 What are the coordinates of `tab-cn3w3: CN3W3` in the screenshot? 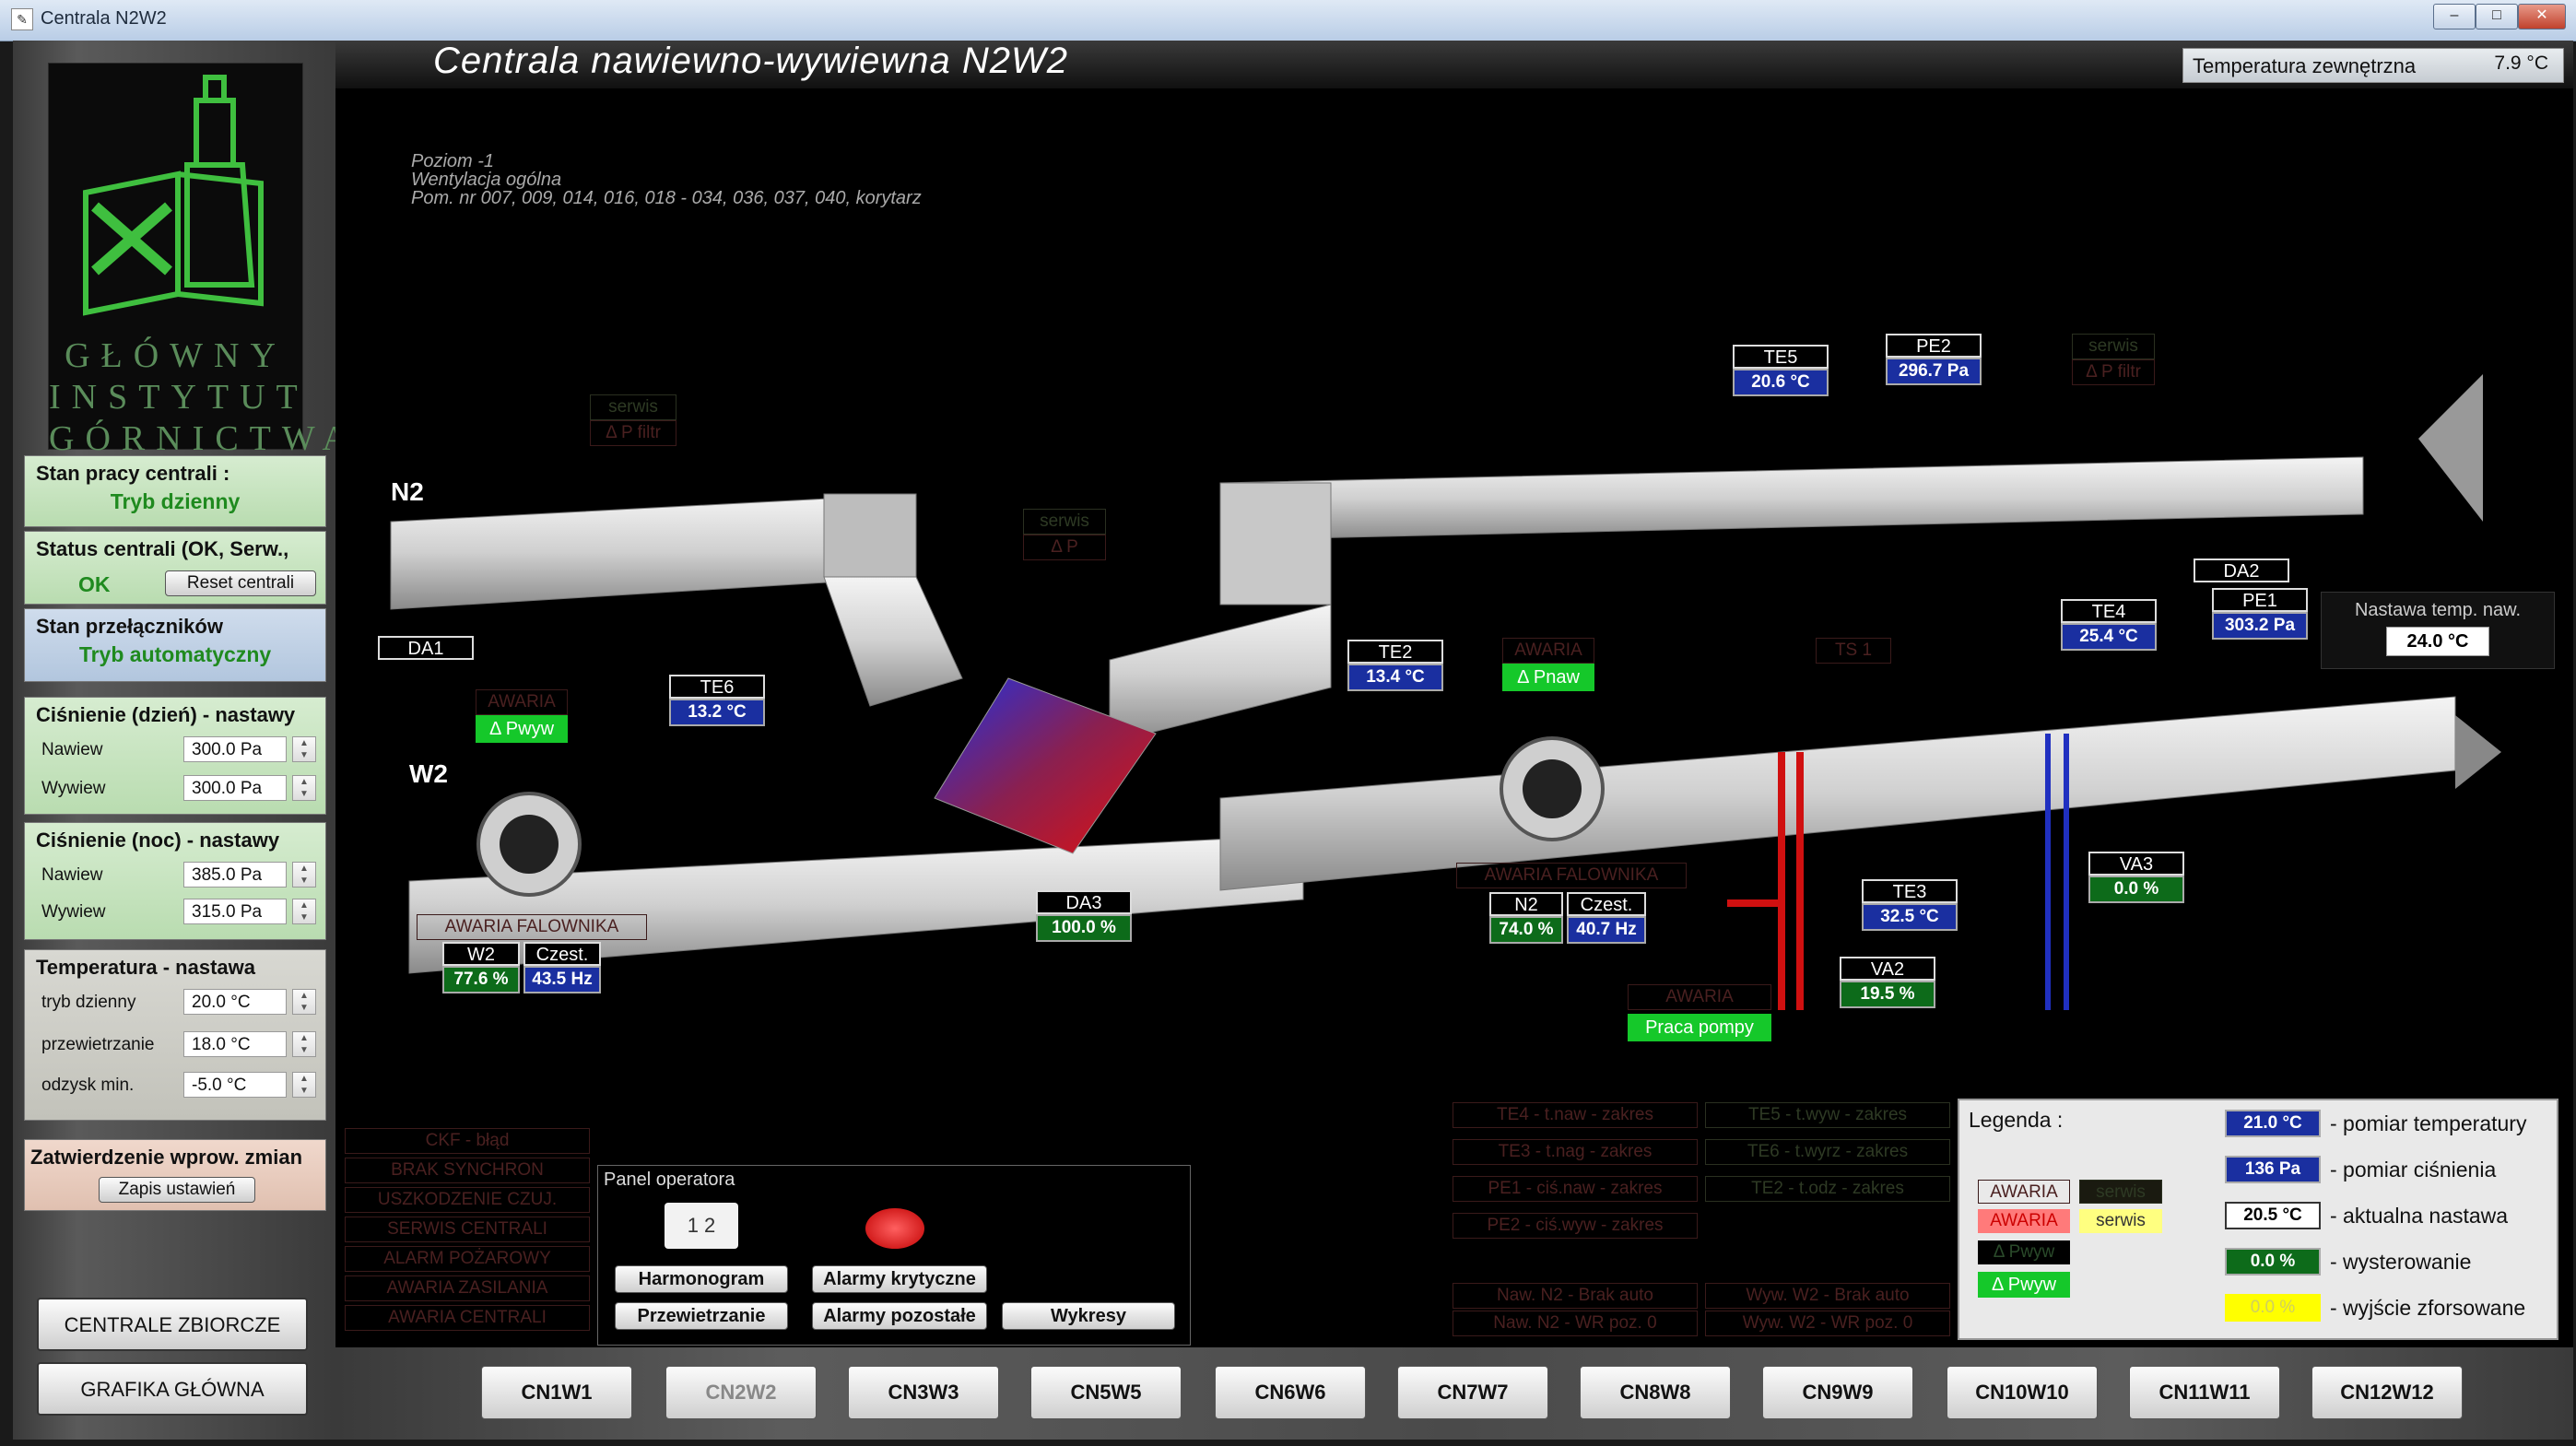 It's located at (923, 1392).